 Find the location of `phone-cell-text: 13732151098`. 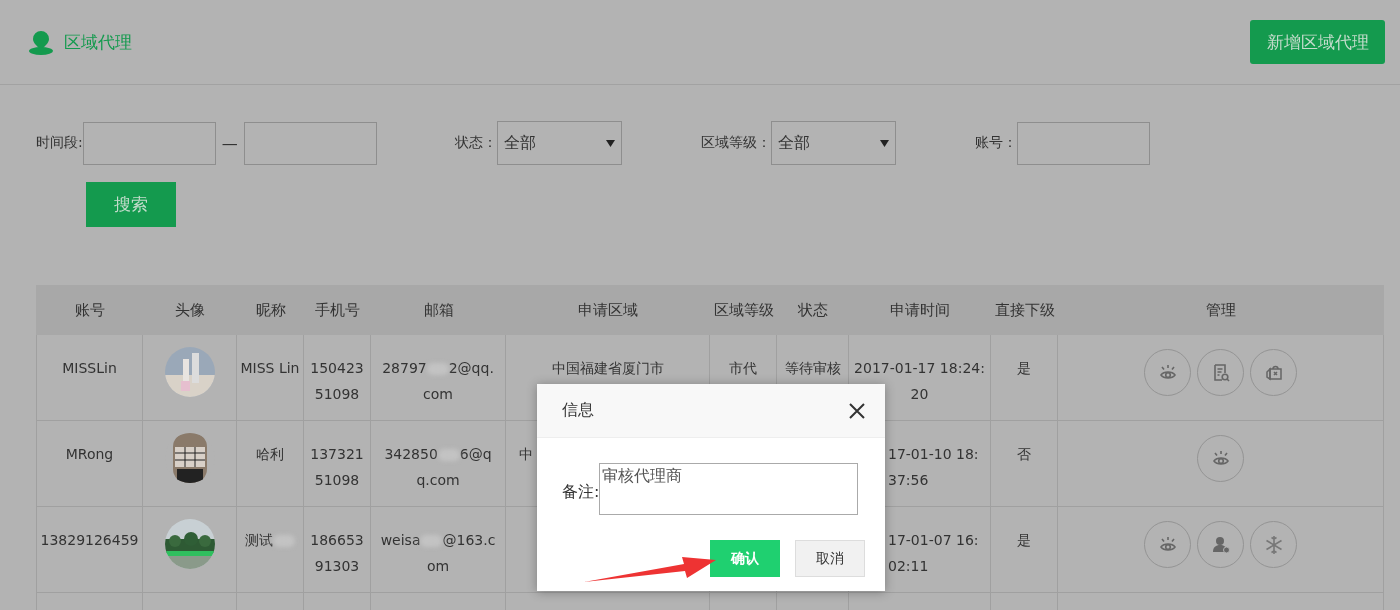

phone-cell-text: 13732151098 is located at coordinates (337, 467).